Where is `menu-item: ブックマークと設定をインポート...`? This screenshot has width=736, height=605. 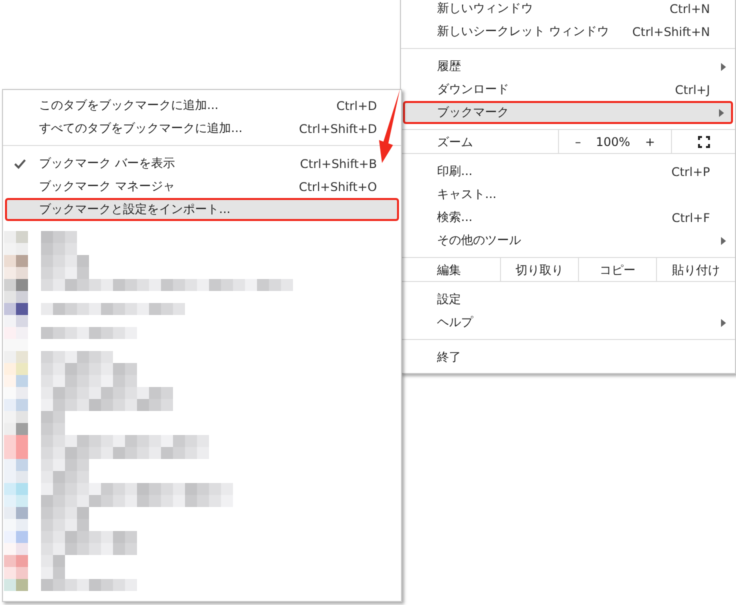
menu-item: ブックマークと設定をインポート... is located at coordinates (202, 209).